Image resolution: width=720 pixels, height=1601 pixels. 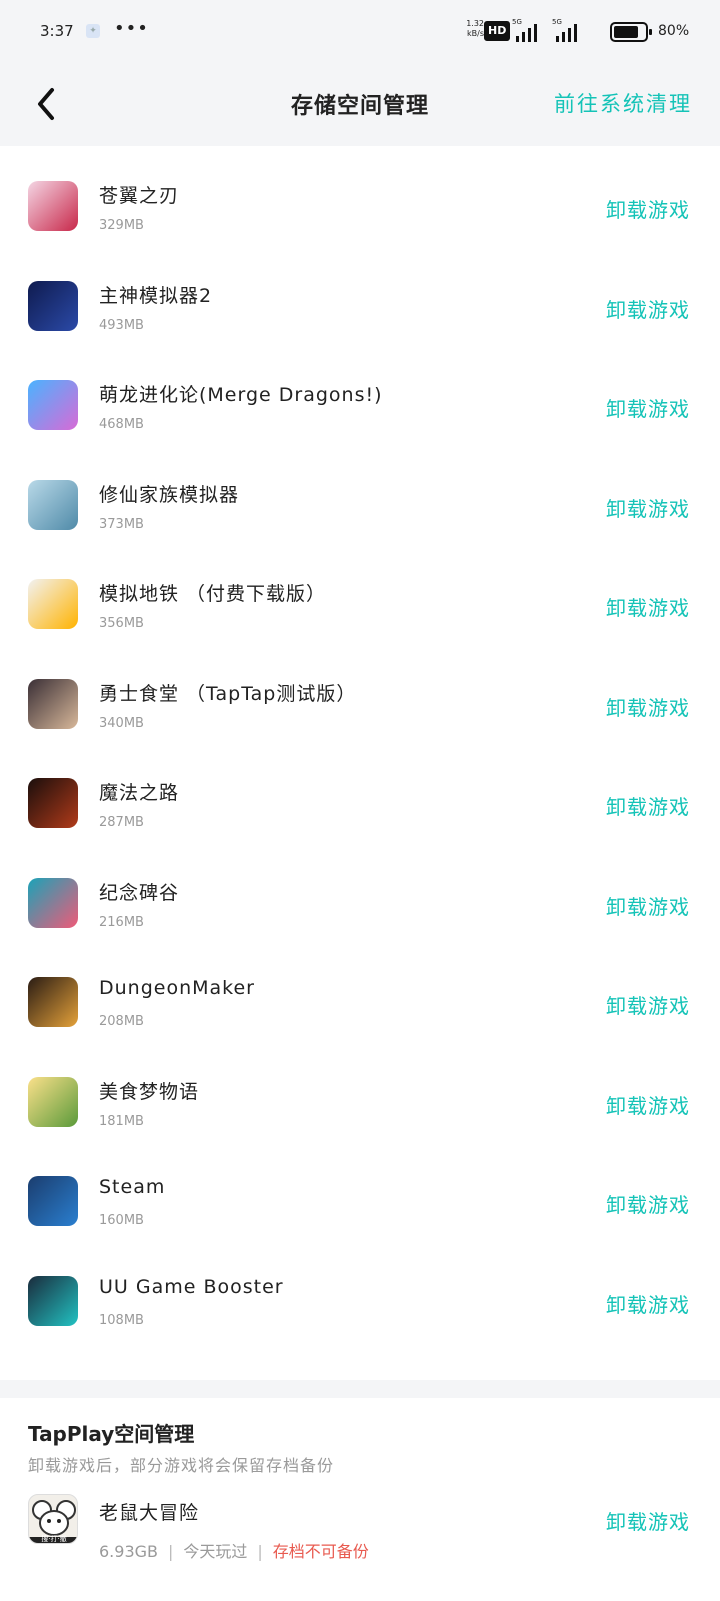 What do you see at coordinates (497, 31) in the screenshot?
I see `hd-voice-icon: HD` at bounding box center [497, 31].